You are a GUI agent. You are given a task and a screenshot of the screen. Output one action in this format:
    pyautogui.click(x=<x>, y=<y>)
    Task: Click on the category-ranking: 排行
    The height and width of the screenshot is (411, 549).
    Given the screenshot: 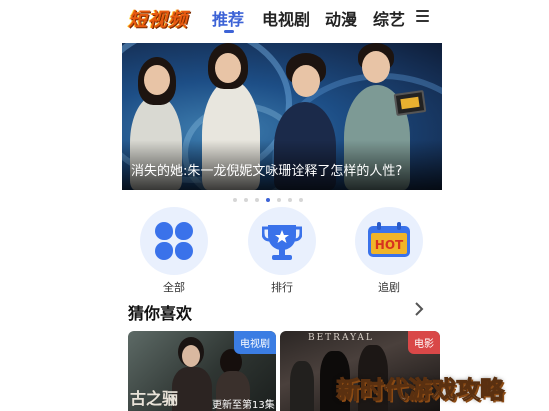 What is the action you would take?
    pyautogui.click(x=282, y=251)
    